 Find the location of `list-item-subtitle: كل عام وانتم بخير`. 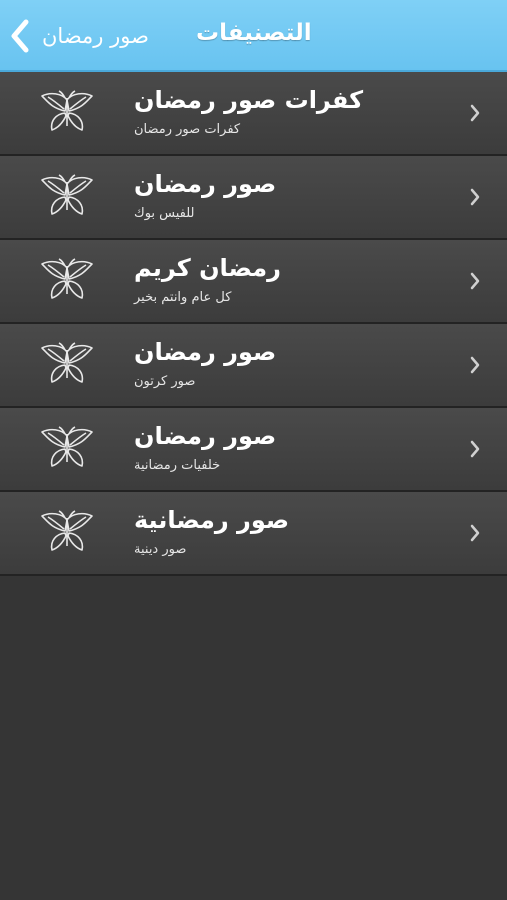

list-item-subtitle: كل عام وانتم بخير is located at coordinates (183, 297).